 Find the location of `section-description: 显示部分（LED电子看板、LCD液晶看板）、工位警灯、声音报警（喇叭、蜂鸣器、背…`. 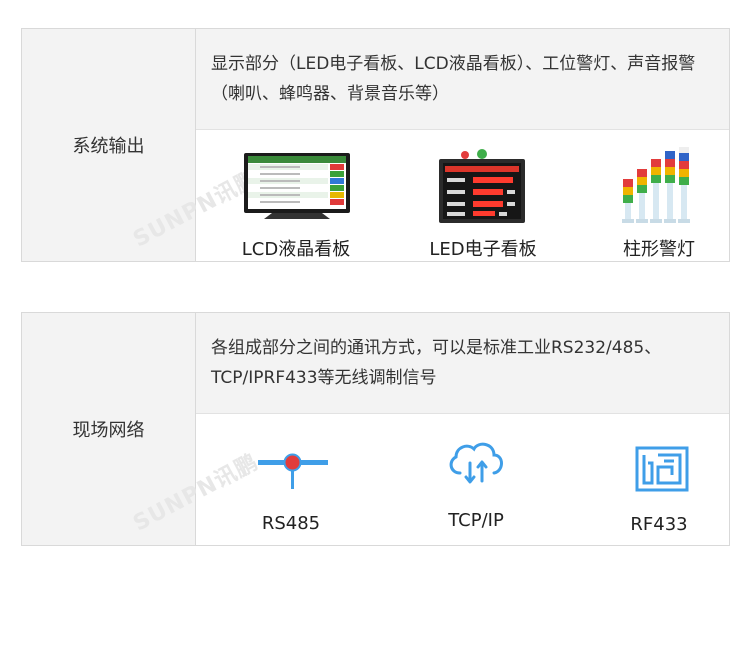

section-description: 显示部分（LED电子看板、LCD液晶看板）、工位警灯、声音报警（喇叭、蜂鸣器、背… is located at coordinates (462, 79).